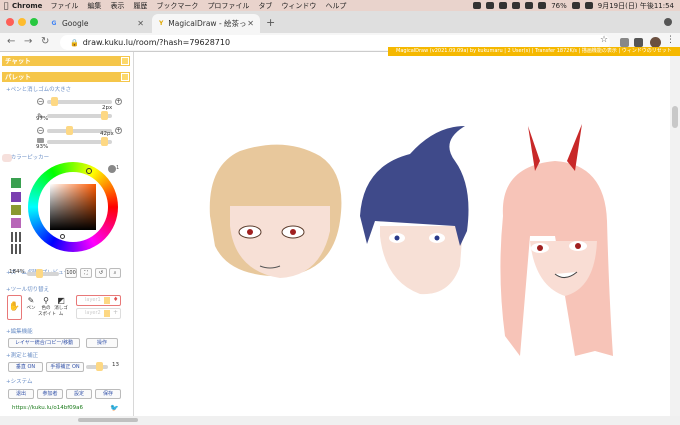 The width and height of the screenshot is (680, 425). What do you see at coordinates (65, 367) in the screenshot?
I see `stabilizer-on-button: 手振補正 ON` at bounding box center [65, 367].